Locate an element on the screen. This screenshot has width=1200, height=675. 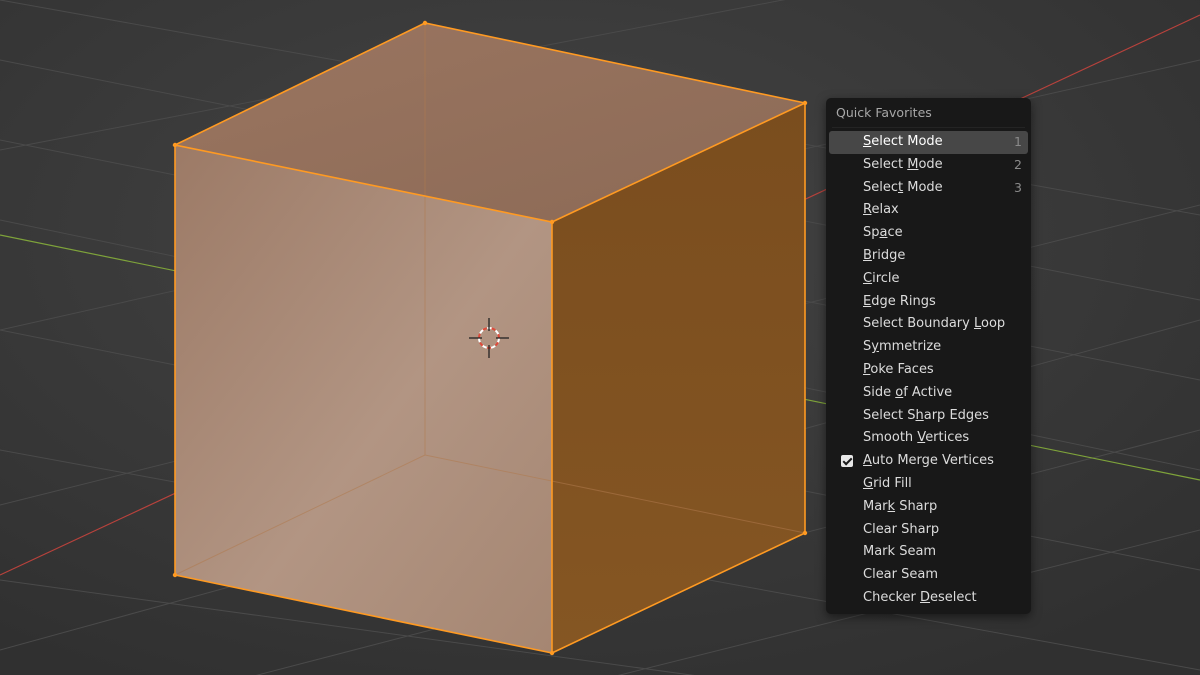
menu-item-label: Symmetrize is located at coordinates (902, 347).